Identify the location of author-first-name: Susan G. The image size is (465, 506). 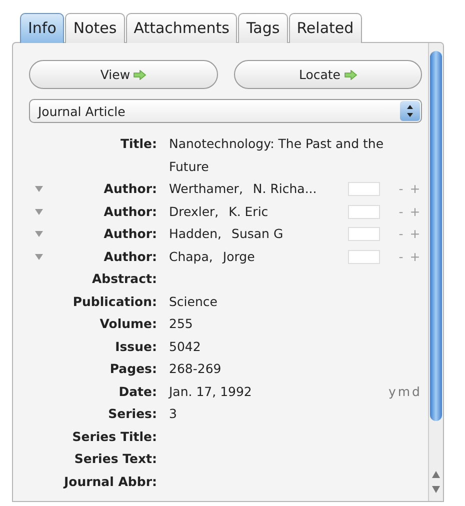
(258, 234).